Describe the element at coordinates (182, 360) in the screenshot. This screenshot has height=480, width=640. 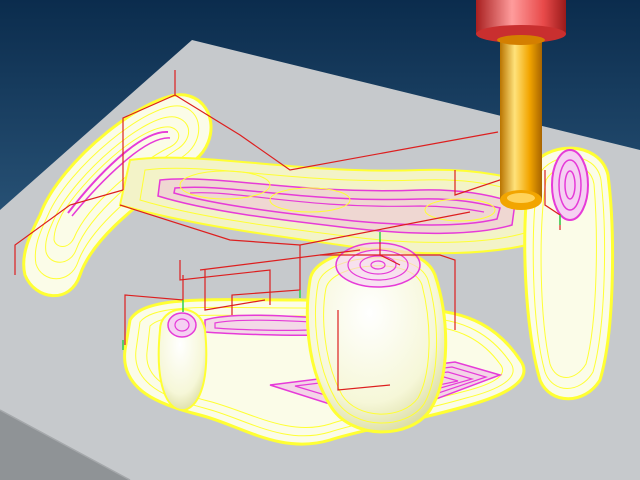
I see `part-left-boss` at that location.